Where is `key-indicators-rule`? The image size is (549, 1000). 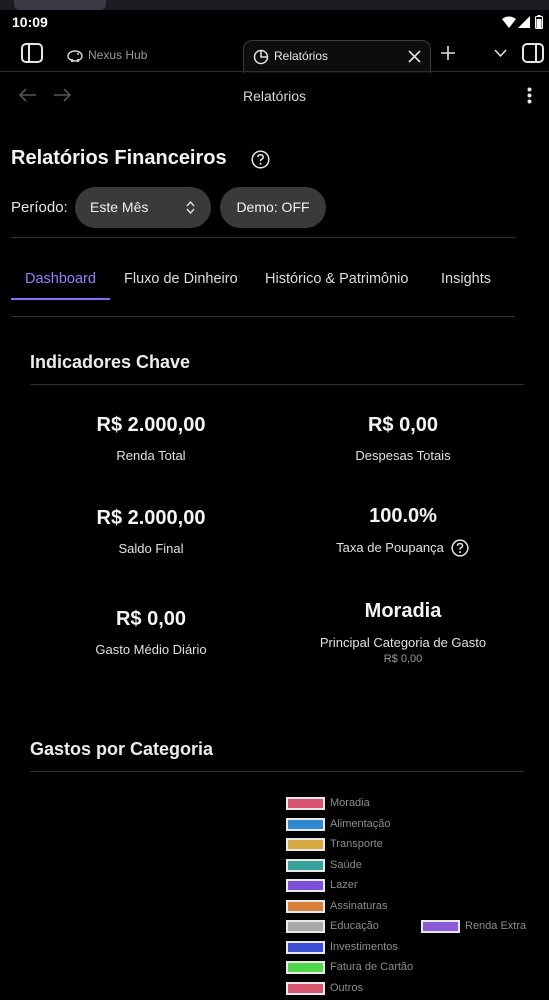 key-indicators-rule is located at coordinates (277, 384).